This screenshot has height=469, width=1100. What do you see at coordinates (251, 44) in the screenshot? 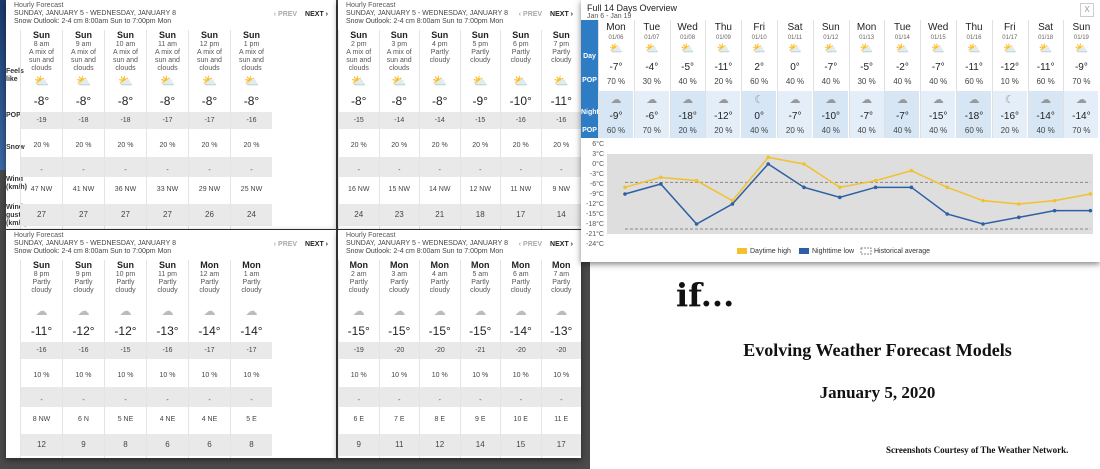
I see `hour-time: 1 pm` at bounding box center [251, 44].